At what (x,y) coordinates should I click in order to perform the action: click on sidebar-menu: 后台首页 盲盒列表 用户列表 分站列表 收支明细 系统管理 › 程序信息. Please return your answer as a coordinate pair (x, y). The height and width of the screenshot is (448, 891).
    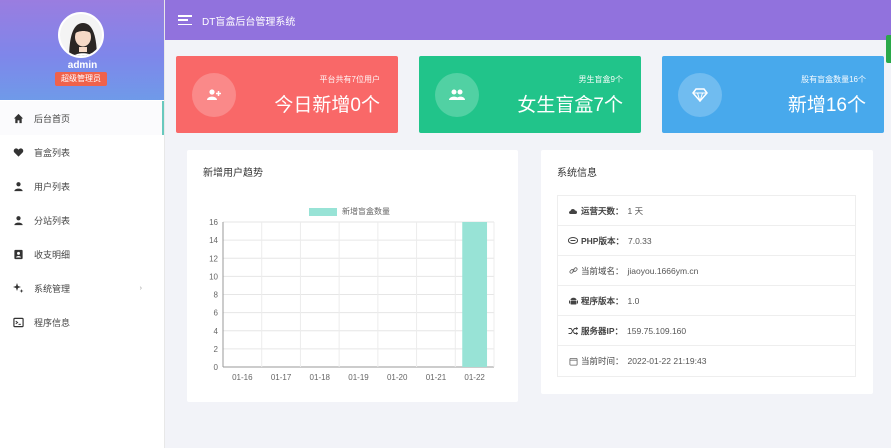
    Looking at the image, I should click on (82, 220).